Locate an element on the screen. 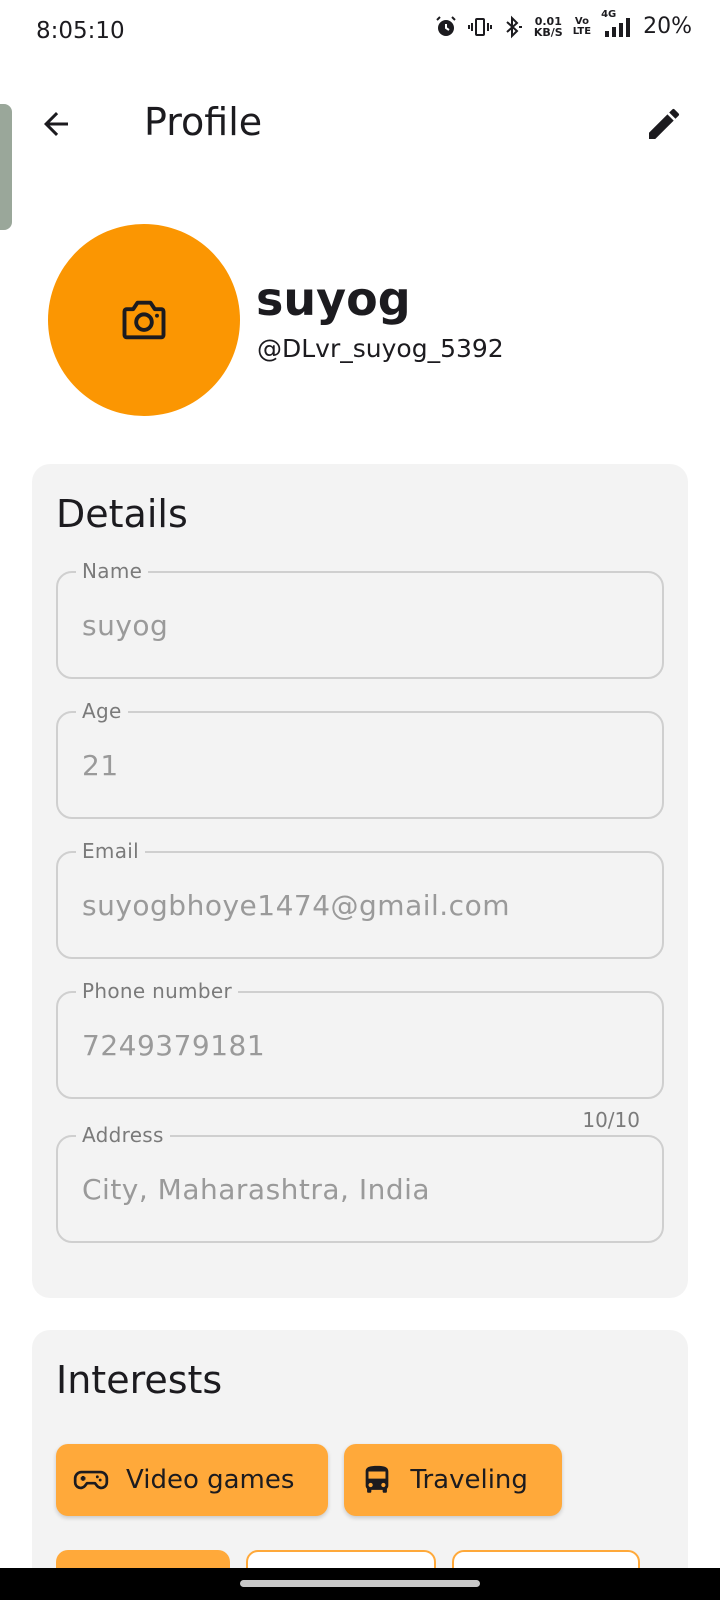 This screenshot has height=1600, width=720. avatar-photo-picker is located at coordinates (144, 320).